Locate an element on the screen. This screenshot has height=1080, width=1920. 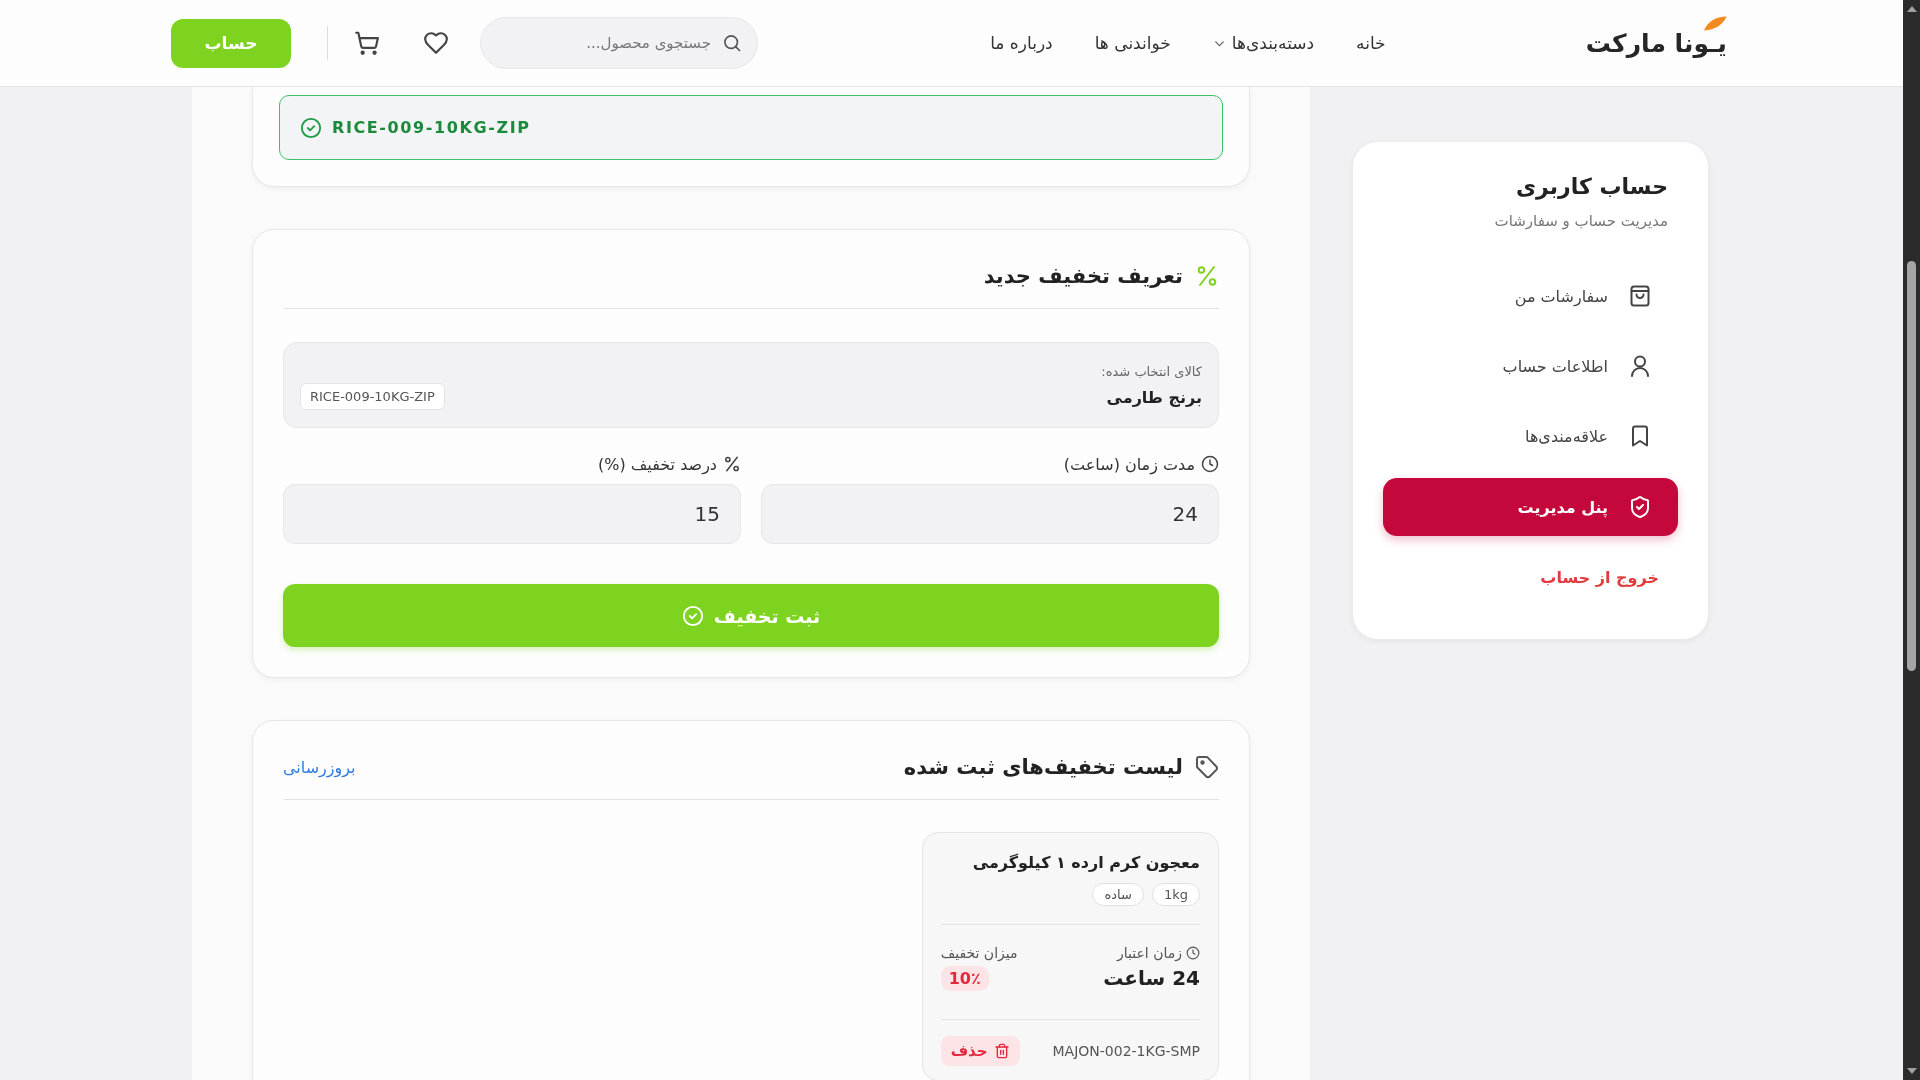
stat-label: زمان اعتبار is located at coordinates (1149, 953).